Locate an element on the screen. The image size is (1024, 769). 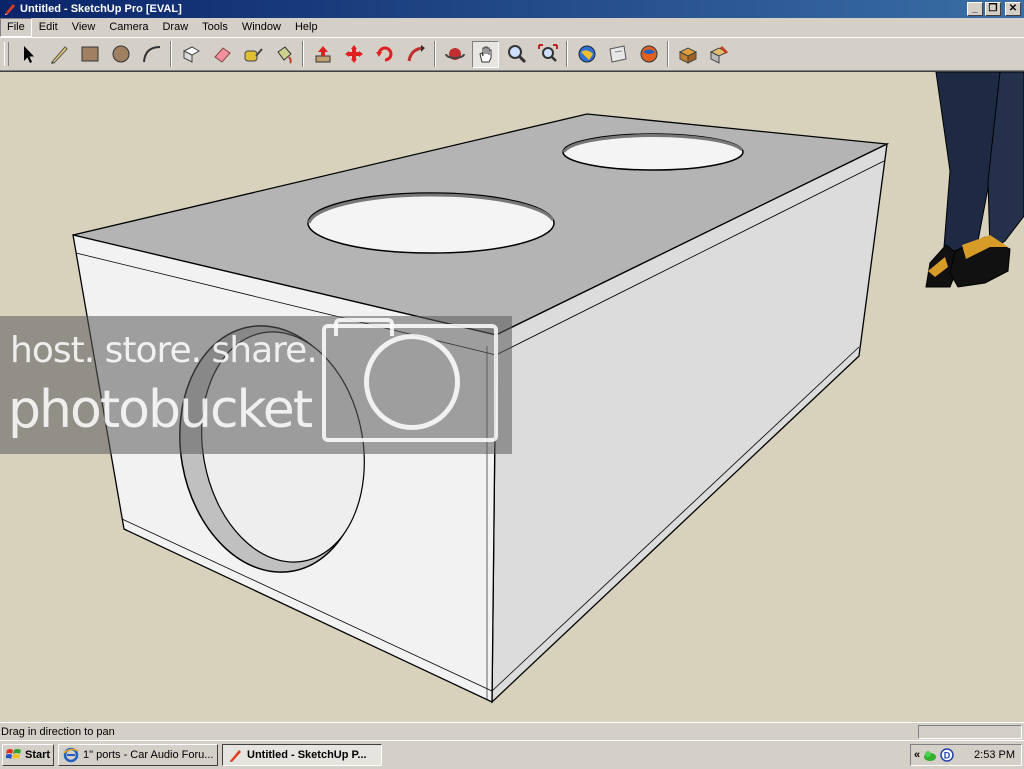
pencil-line-icon is located at coordinates (59, 55).